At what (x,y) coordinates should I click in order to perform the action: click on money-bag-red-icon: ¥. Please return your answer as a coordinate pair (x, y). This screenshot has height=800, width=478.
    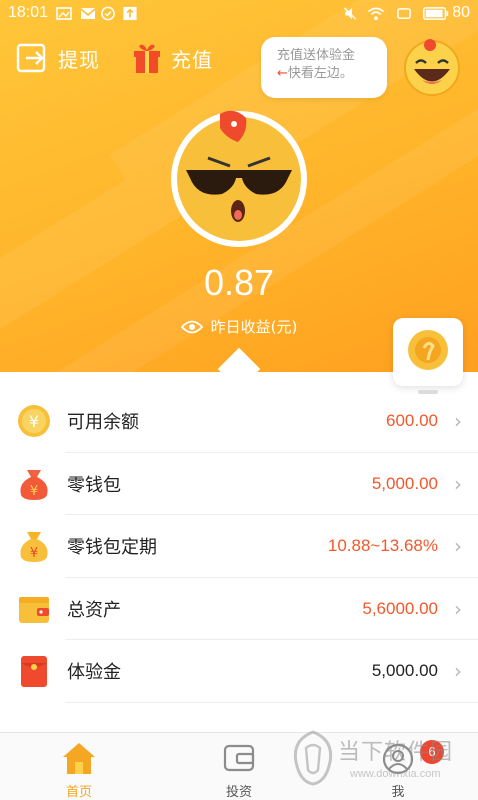
    Looking at the image, I should click on (34, 484).